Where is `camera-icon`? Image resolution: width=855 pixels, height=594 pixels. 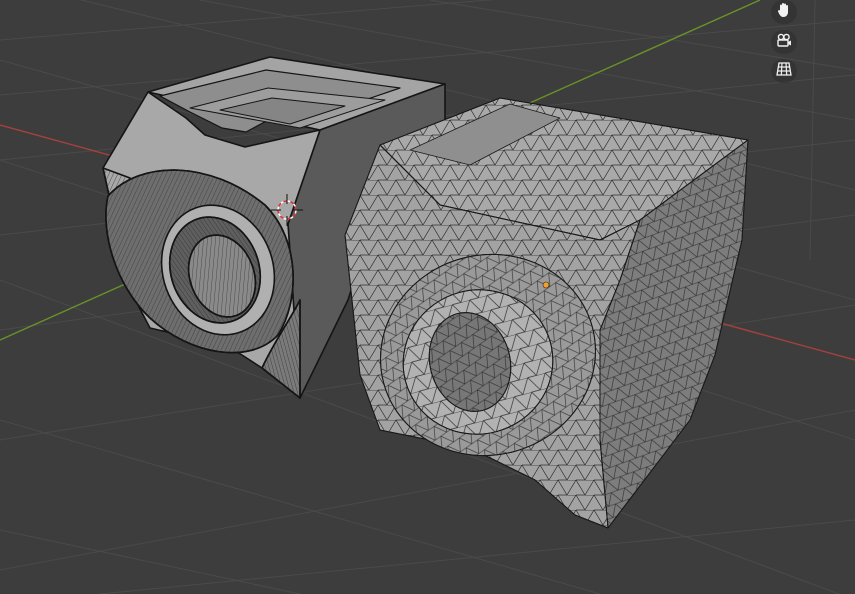
camera-icon is located at coordinates (784, 42).